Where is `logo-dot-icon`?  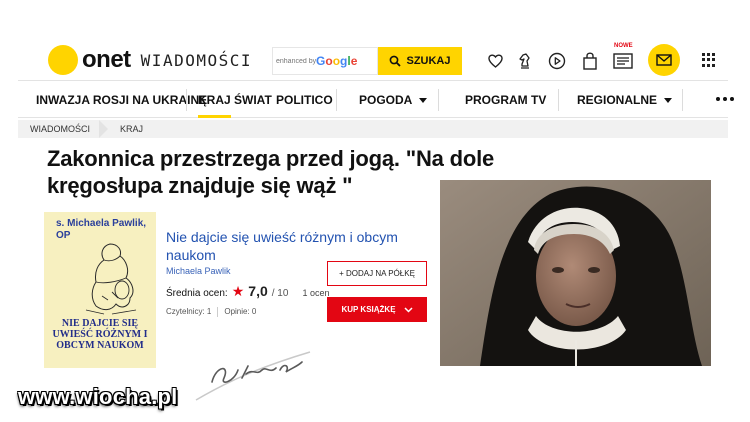 logo-dot-icon is located at coordinates (63, 60).